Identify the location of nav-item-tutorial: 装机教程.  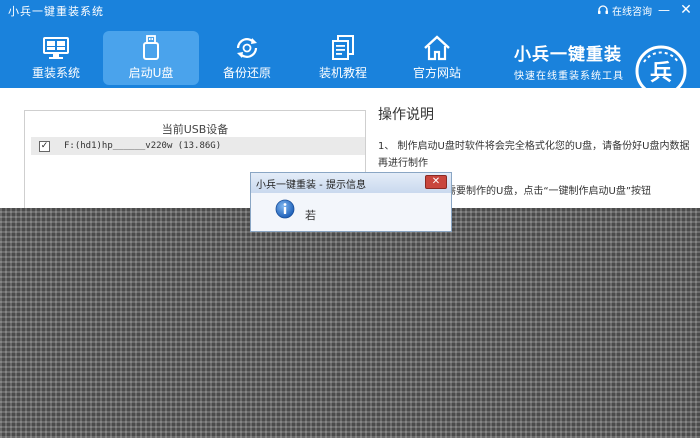
(343, 58).